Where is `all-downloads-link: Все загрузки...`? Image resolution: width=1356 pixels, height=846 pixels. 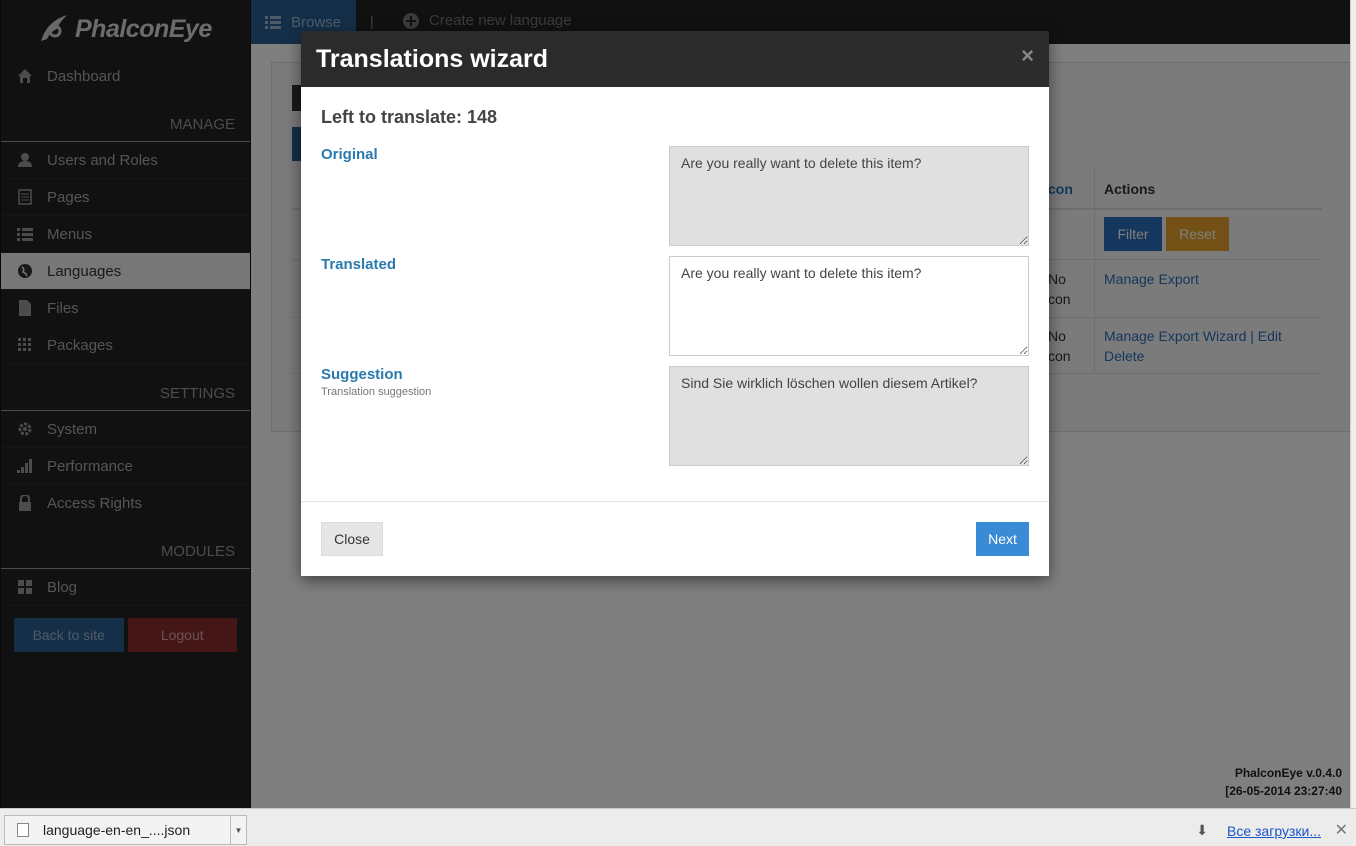
all-downloads-link: Все загрузки... is located at coordinates (1274, 831).